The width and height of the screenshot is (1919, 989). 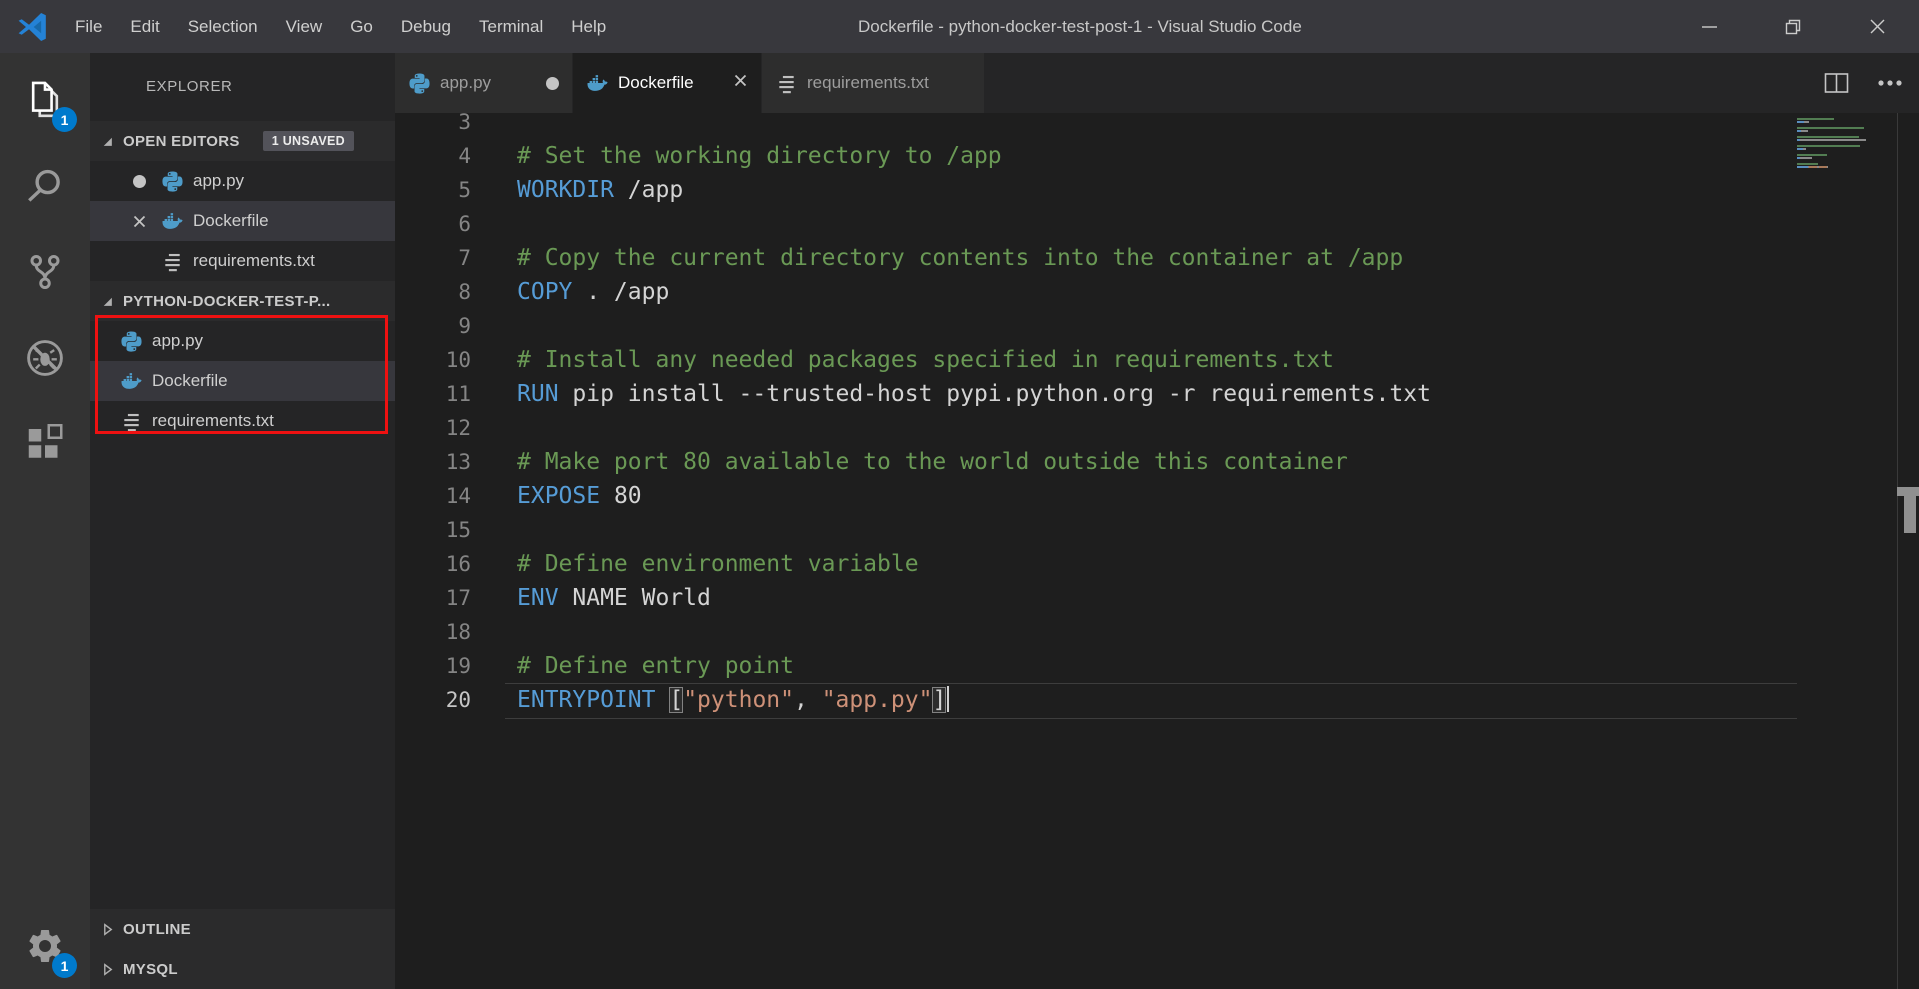 I want to click on code-text: WORKDIR /app, so click(x=600, y=190).